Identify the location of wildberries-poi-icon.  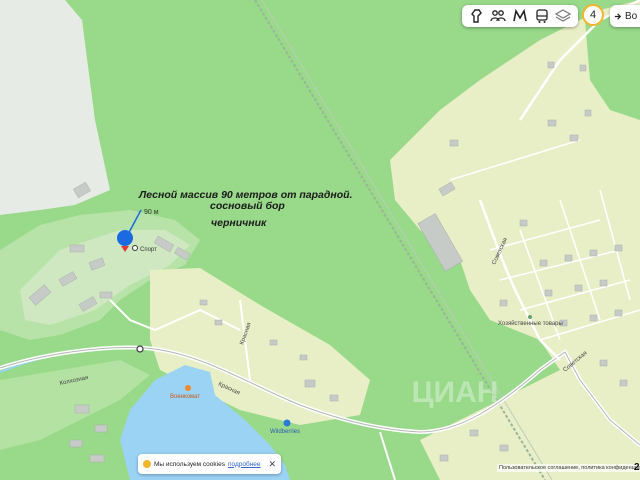
(287, 423).